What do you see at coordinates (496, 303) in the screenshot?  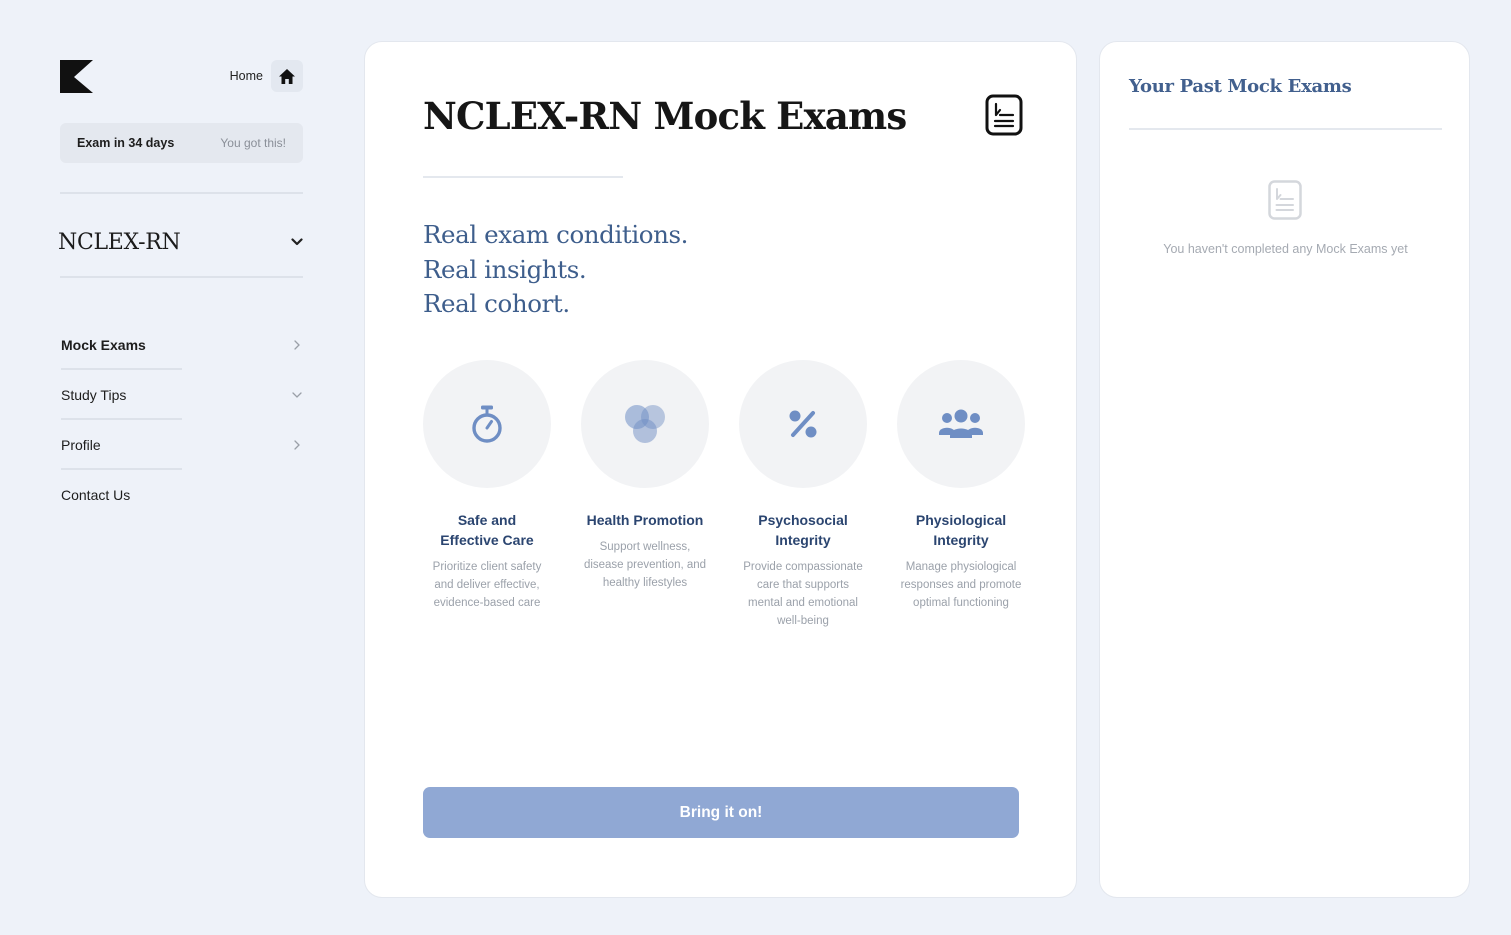 I see `tagline-line: Real cohort.` at bounding box center [496, 303].